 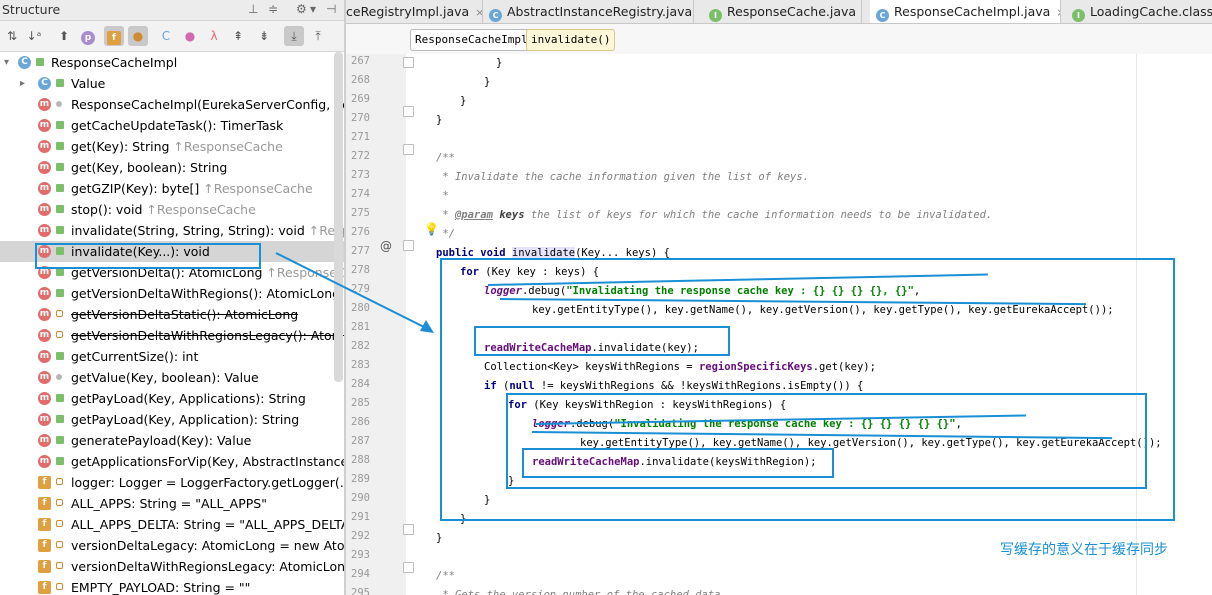 I want to click on tab-label: AbstractInstanceRegistry.java, so click(x=600, y=11).